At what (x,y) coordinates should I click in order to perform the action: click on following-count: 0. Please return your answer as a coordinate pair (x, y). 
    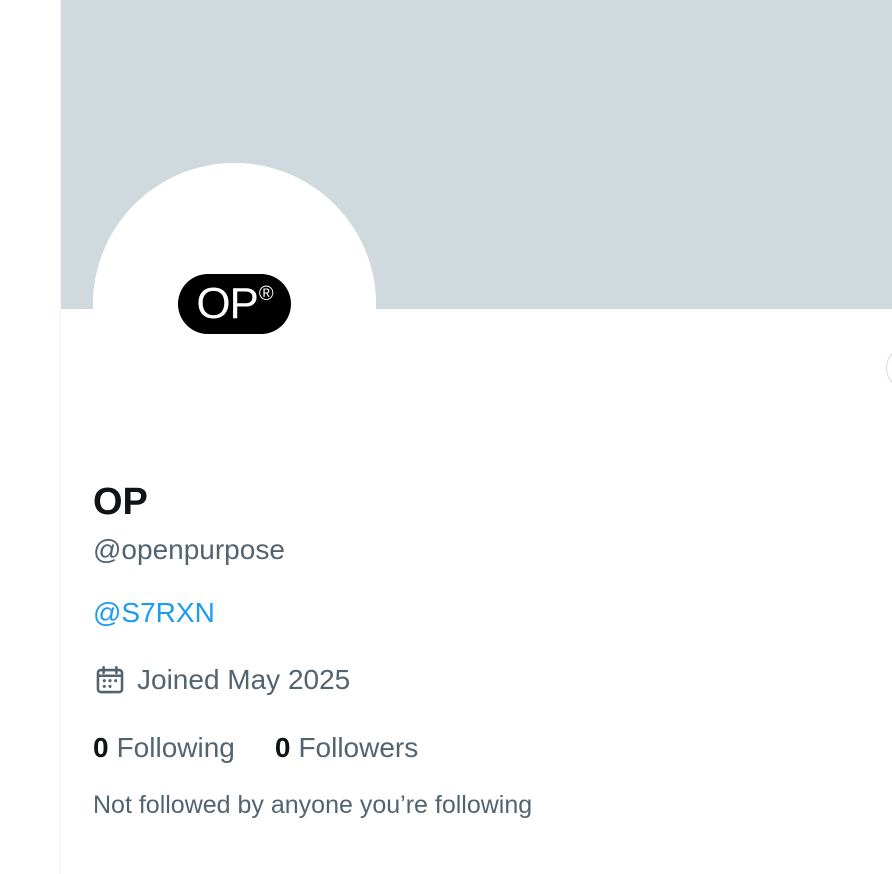
    Looking at the image, I should click on (101, 747).